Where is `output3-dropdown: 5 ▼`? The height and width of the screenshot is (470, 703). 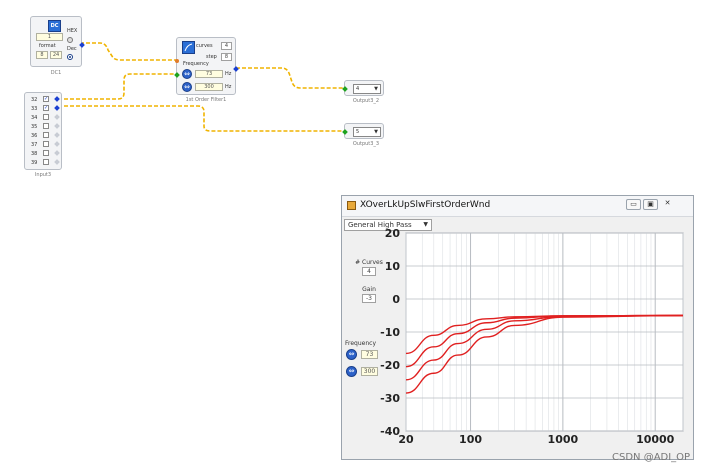
output3-dropdown: 5 ▼ is located at coordinates (367, 132).